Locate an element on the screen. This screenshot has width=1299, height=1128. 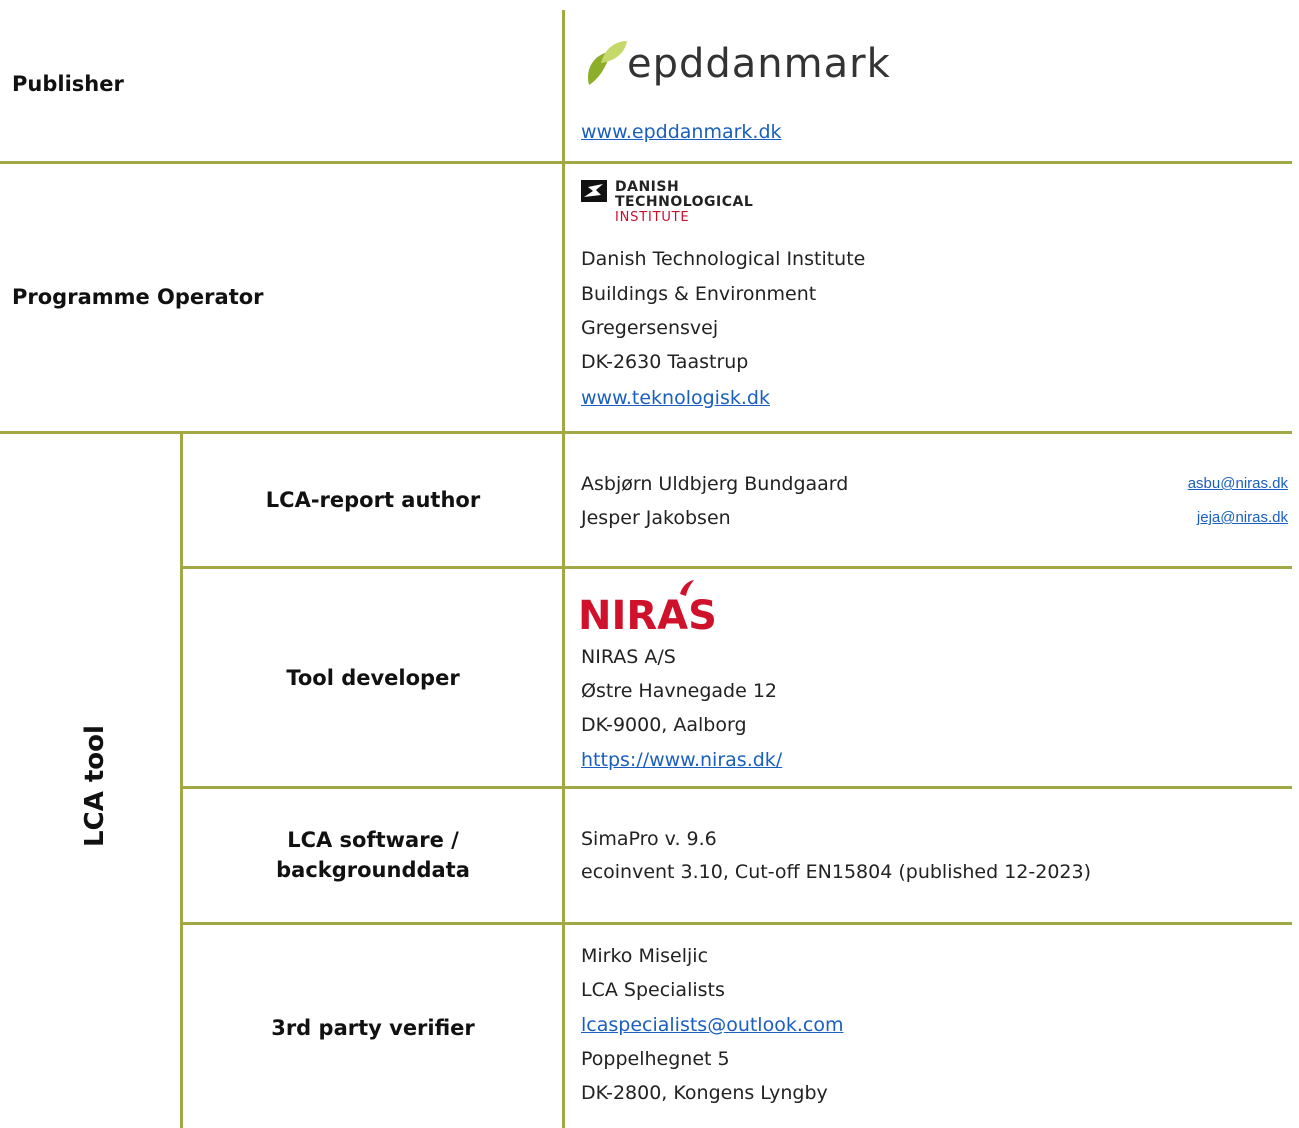
operator-address-line: Buildings & Environment is located at coordinates (699, 294).